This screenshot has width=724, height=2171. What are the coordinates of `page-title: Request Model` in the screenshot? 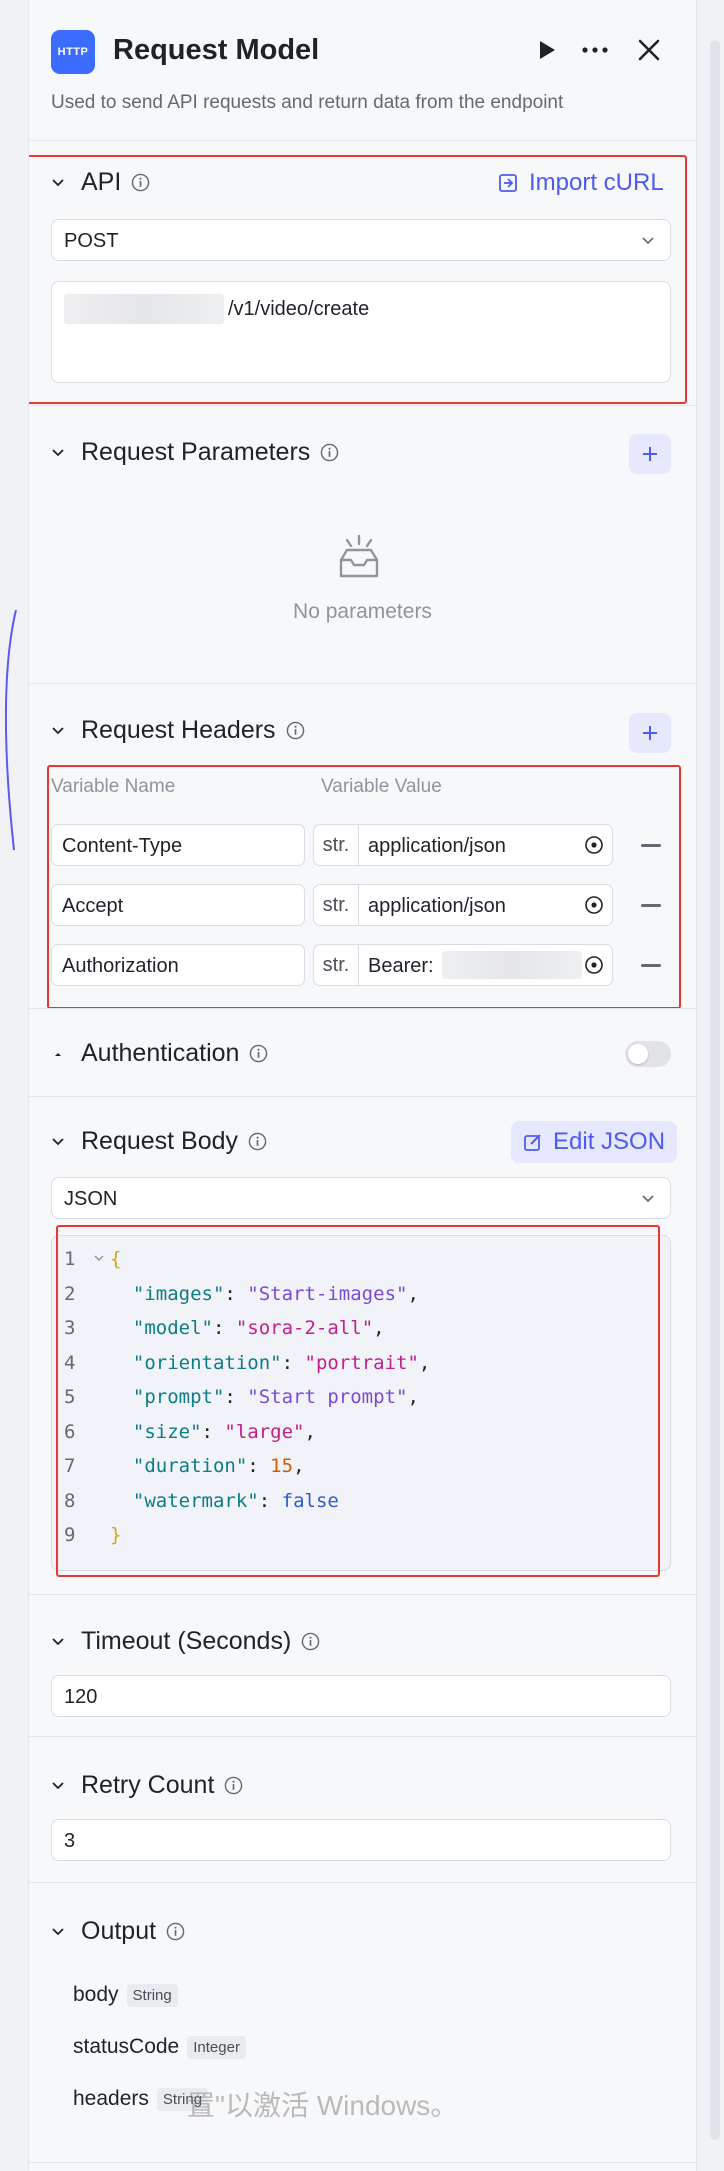 It's located at (216, 50).